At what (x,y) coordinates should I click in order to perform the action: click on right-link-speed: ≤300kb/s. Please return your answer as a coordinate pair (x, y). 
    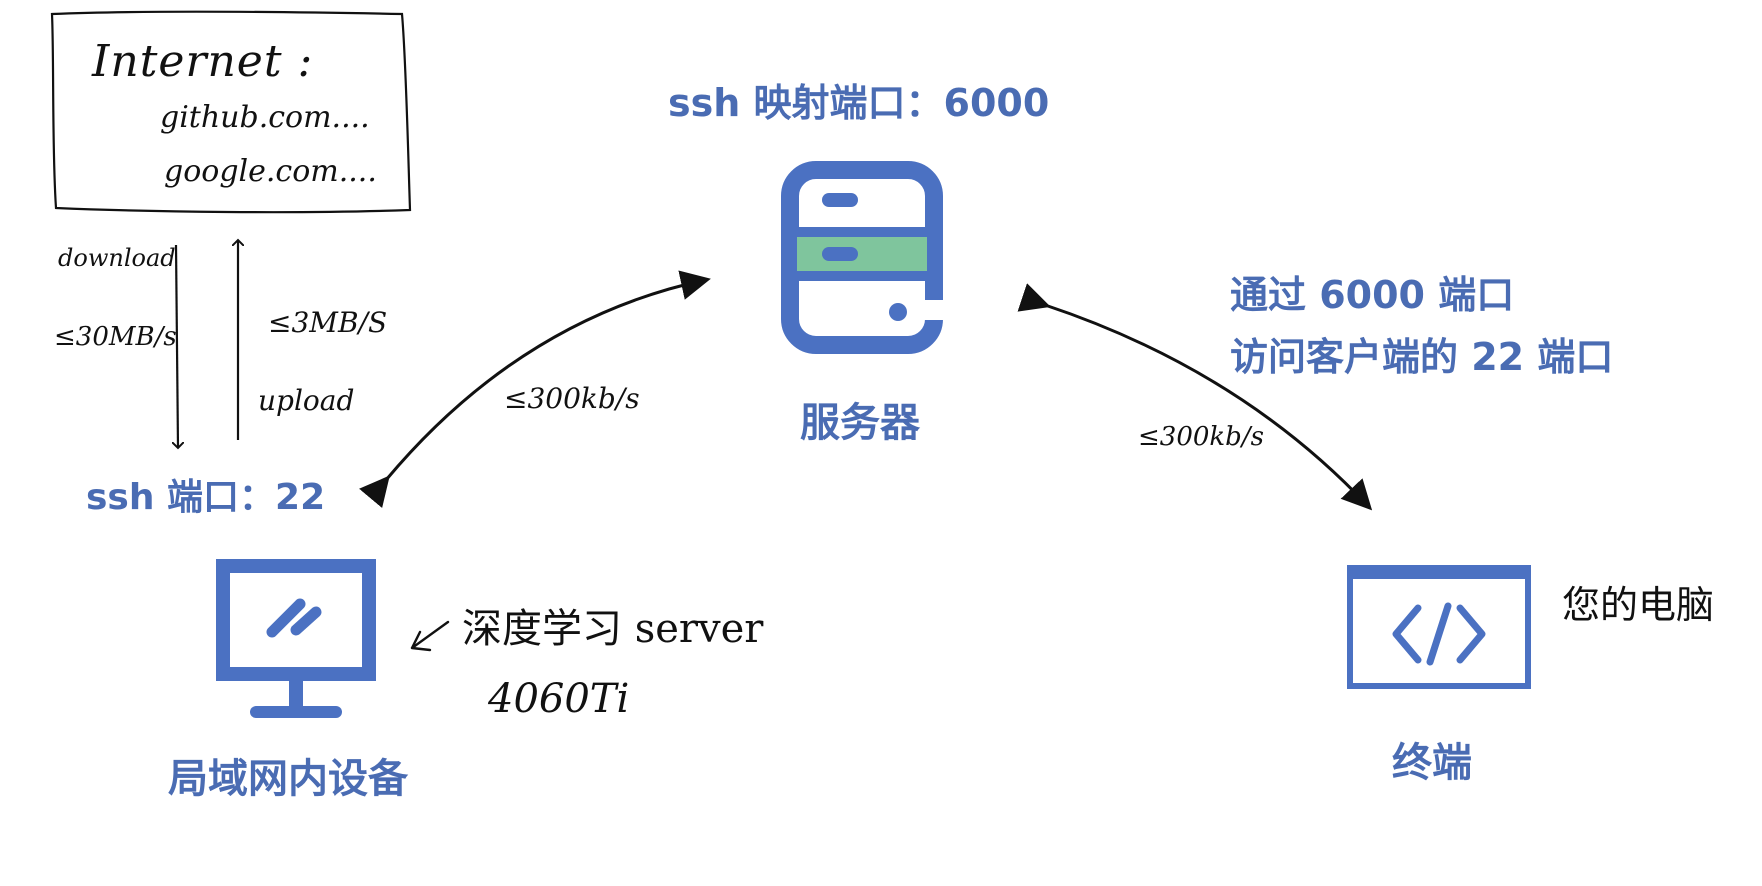
    Looking at the image, I should click on (1201, 437).